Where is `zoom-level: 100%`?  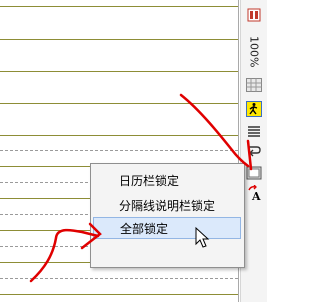
zoom-level: 100% is located at coordinates (254, 52).